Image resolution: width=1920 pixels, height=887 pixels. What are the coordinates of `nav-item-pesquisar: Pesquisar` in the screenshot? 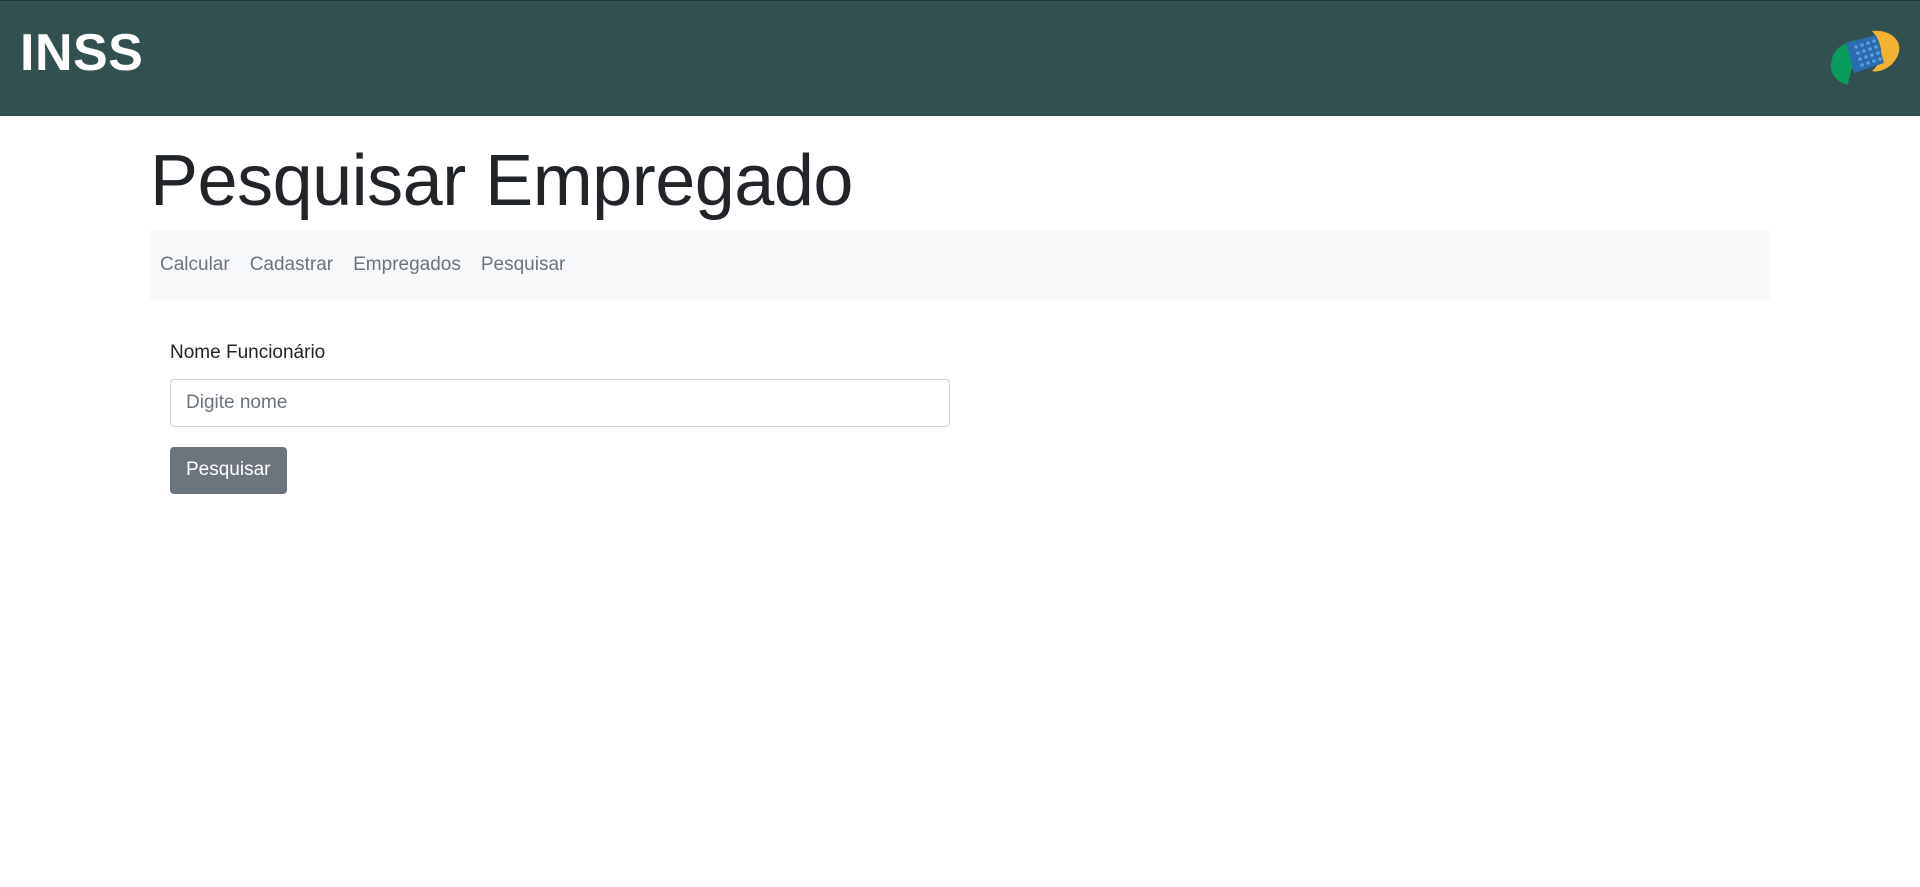 It's located at (523, 265).